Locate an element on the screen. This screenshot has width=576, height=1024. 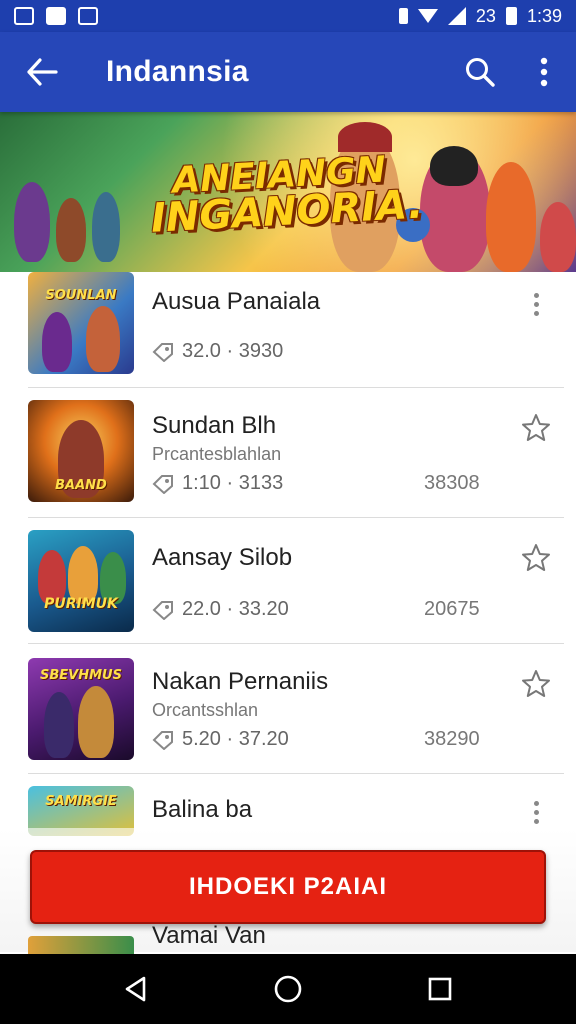
item-subtitle: Orcantsshlan is located at coordinates (205, 710).